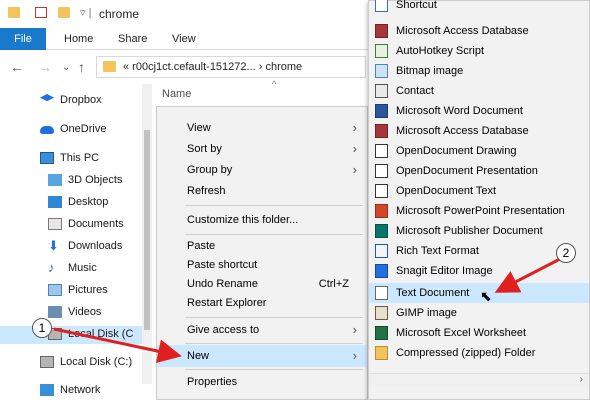 The image size is (590, 400). Describe the element at coordinates (333, 284) in the screenshot. I see `shortcut-text: Ctrl+Z` at that location.